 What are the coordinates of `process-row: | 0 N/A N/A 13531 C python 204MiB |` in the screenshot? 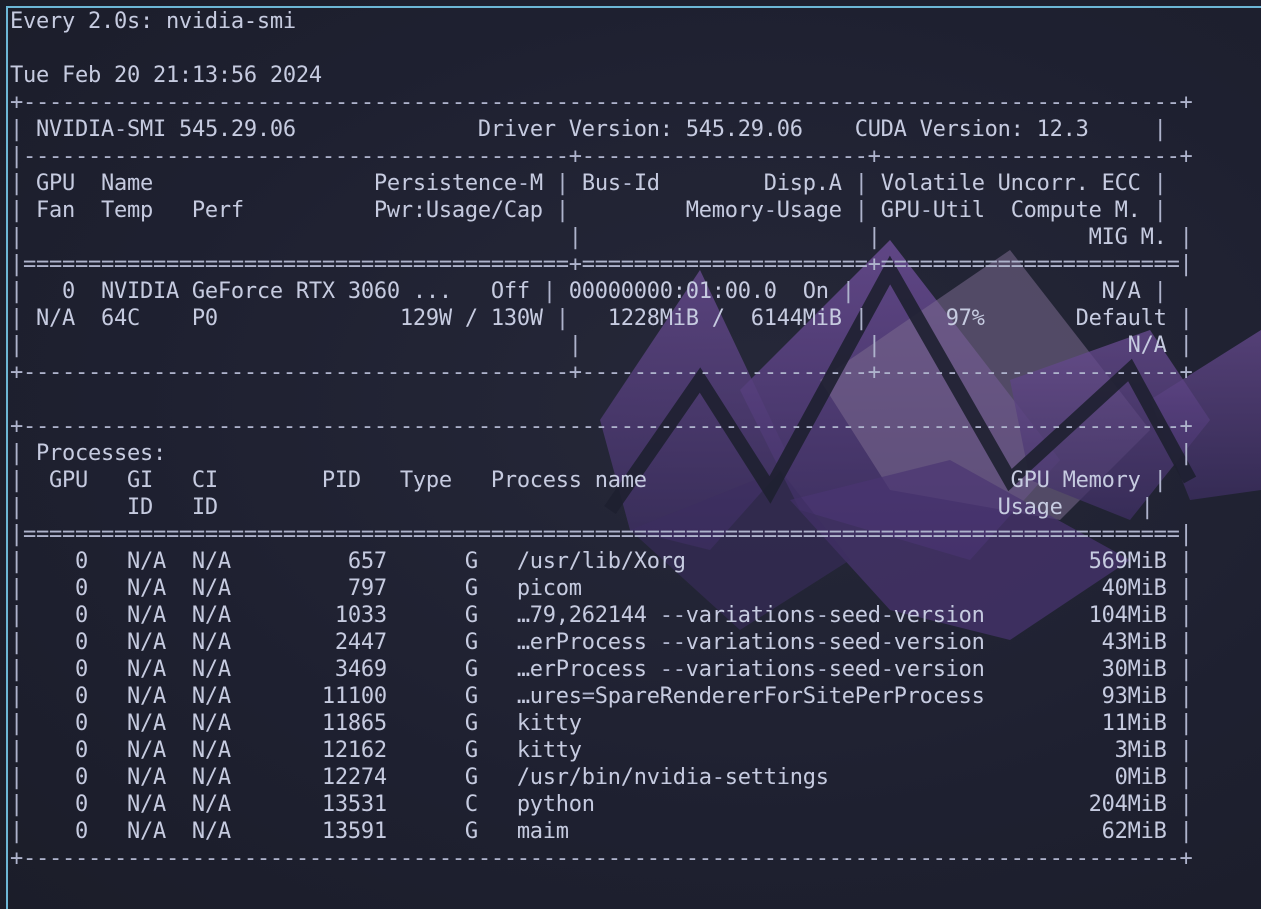 It's located at (601, 804).